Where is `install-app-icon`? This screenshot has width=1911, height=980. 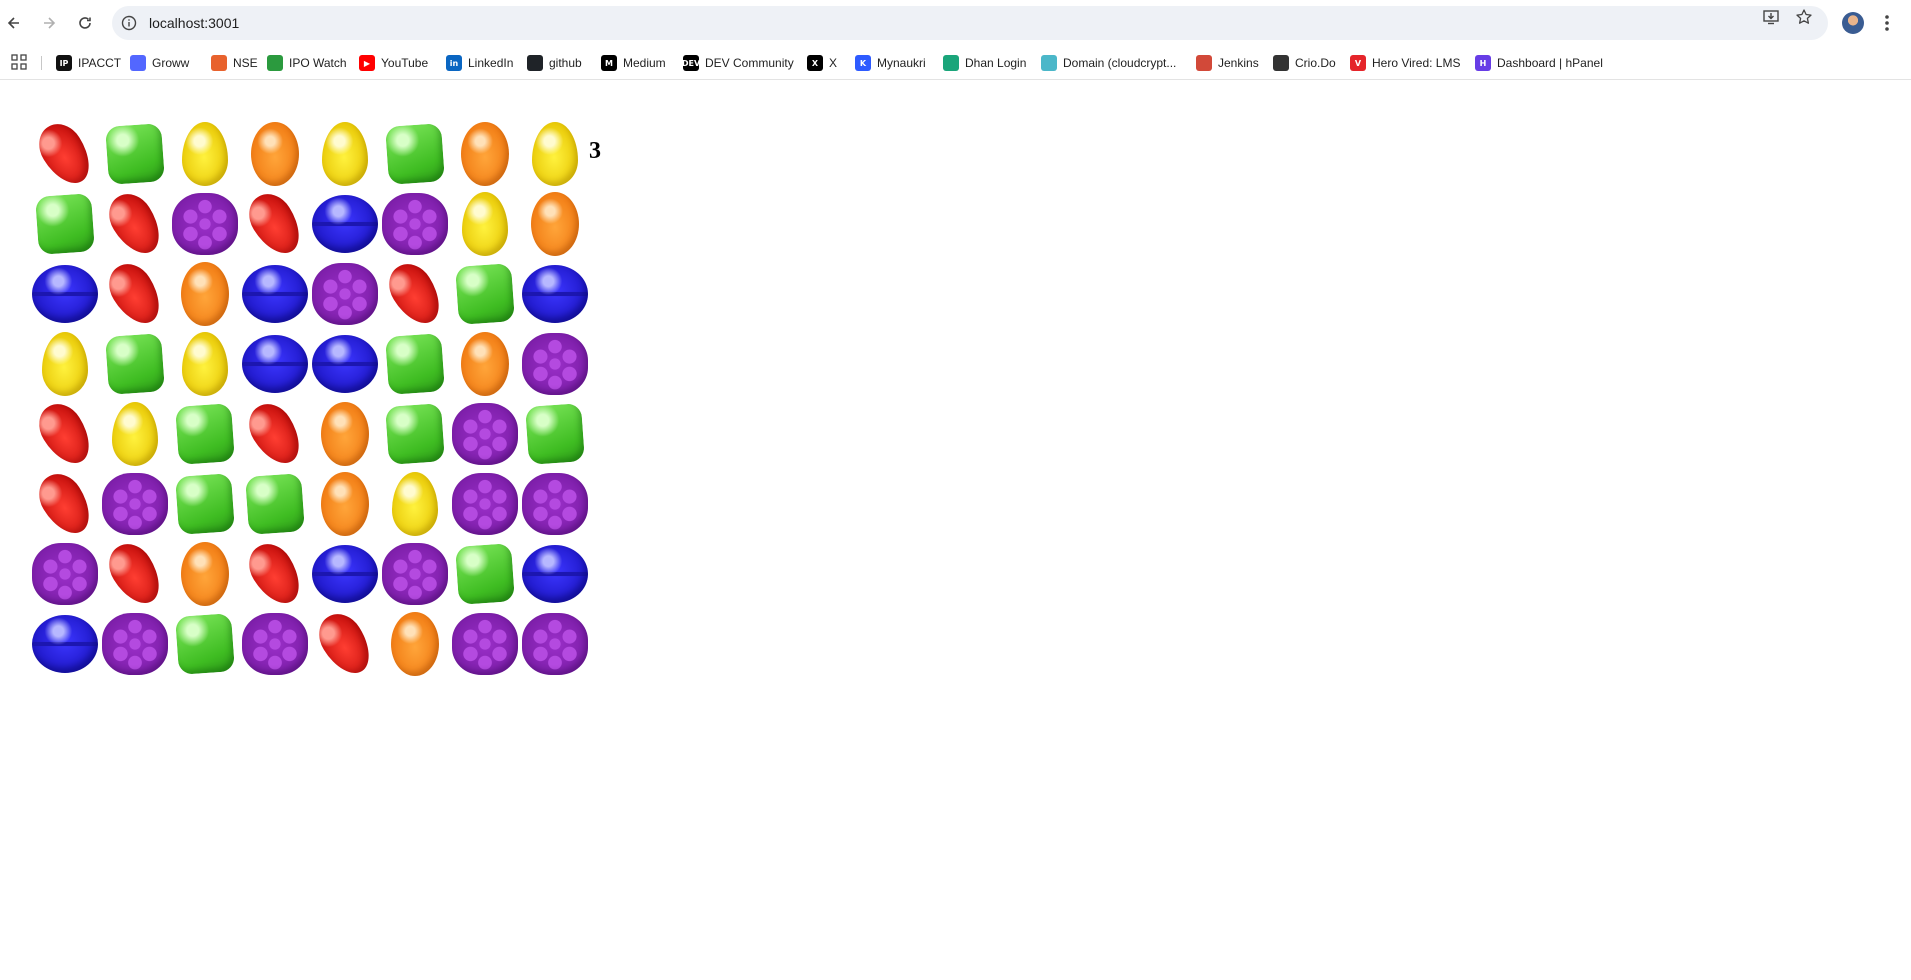 install-app-icon is located at coordinates (1771, 17).